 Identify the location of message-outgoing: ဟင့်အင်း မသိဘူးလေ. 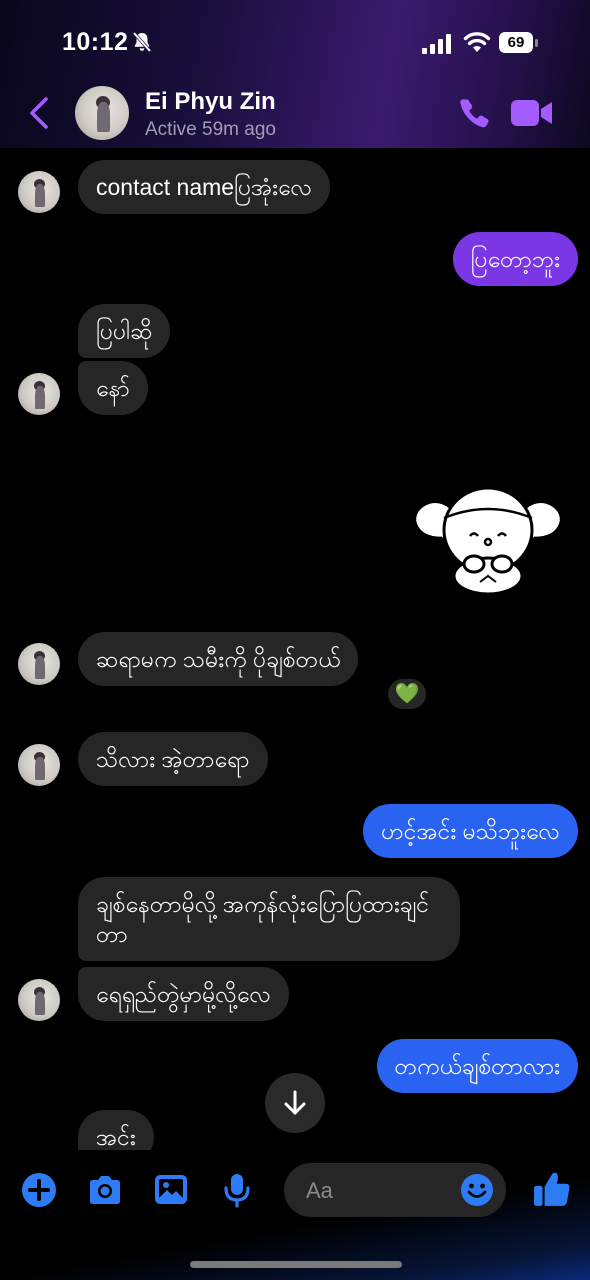
(470, 831).